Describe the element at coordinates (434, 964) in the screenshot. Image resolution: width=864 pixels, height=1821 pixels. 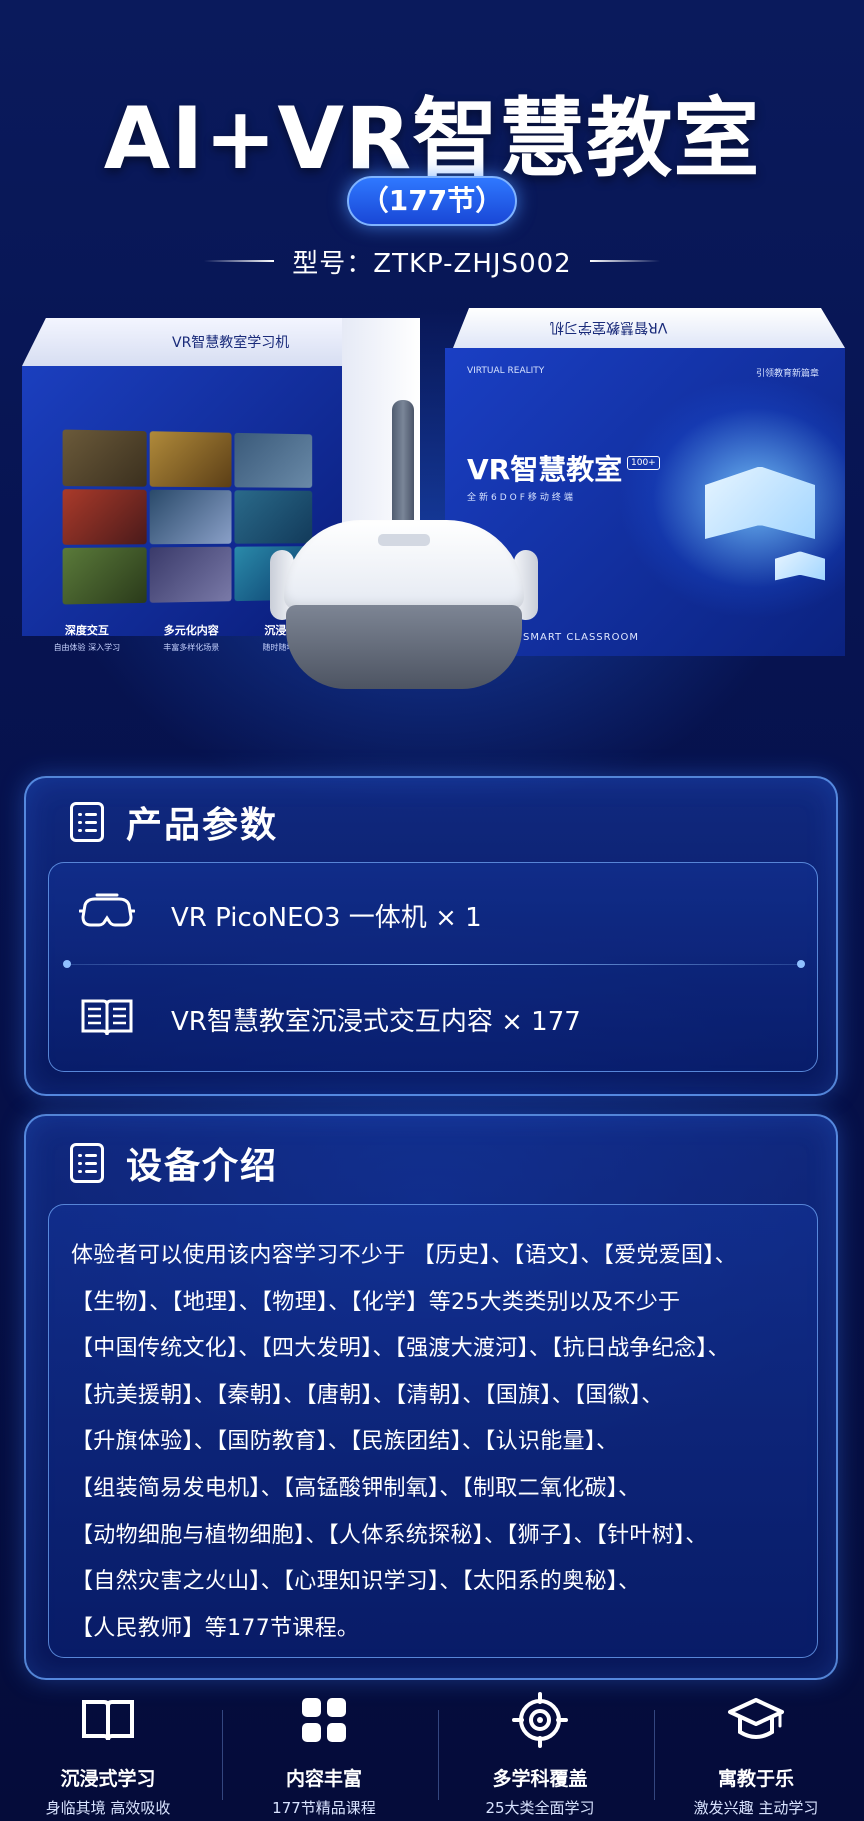
I see `divider` at that location.